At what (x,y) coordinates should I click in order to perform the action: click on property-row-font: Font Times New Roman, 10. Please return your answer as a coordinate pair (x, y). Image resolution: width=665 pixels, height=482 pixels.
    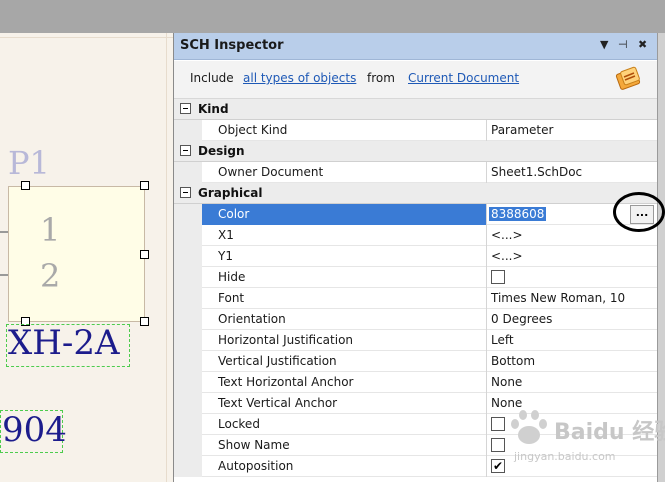
    Looking at the image, I should click on (416, 298).